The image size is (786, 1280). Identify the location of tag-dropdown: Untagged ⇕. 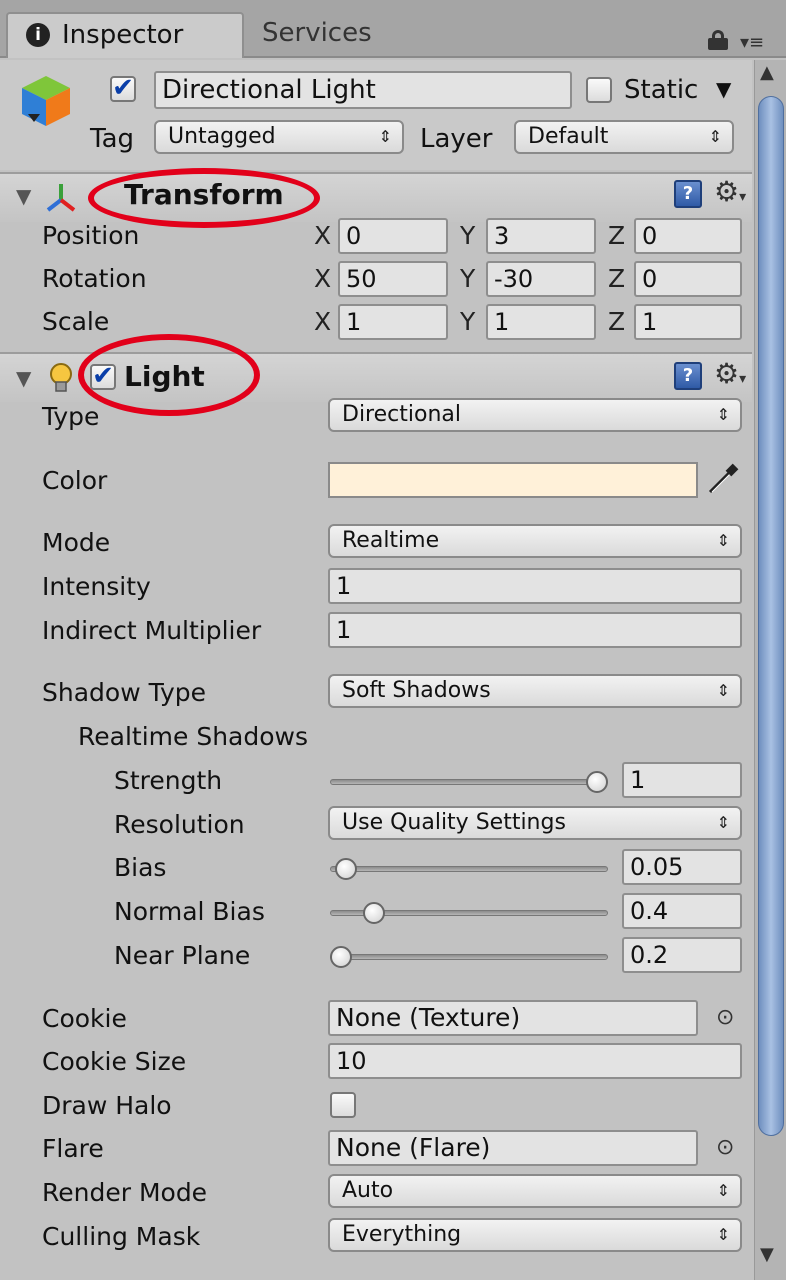
(279, 137).